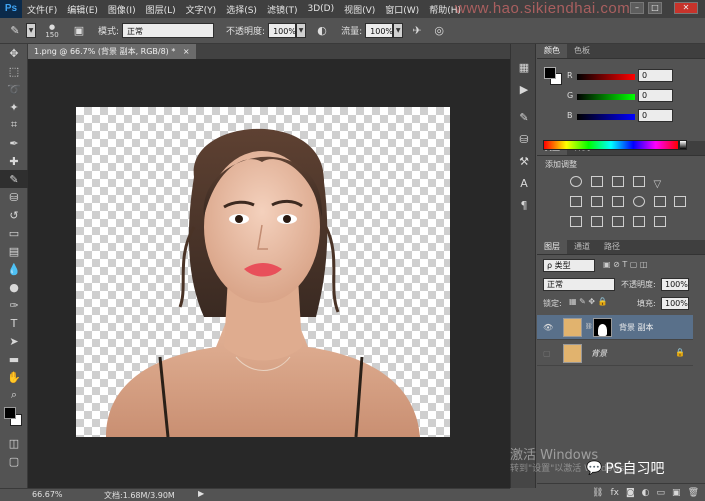  I want to click on brush-panel-icon: ✎, so click(524, 117).